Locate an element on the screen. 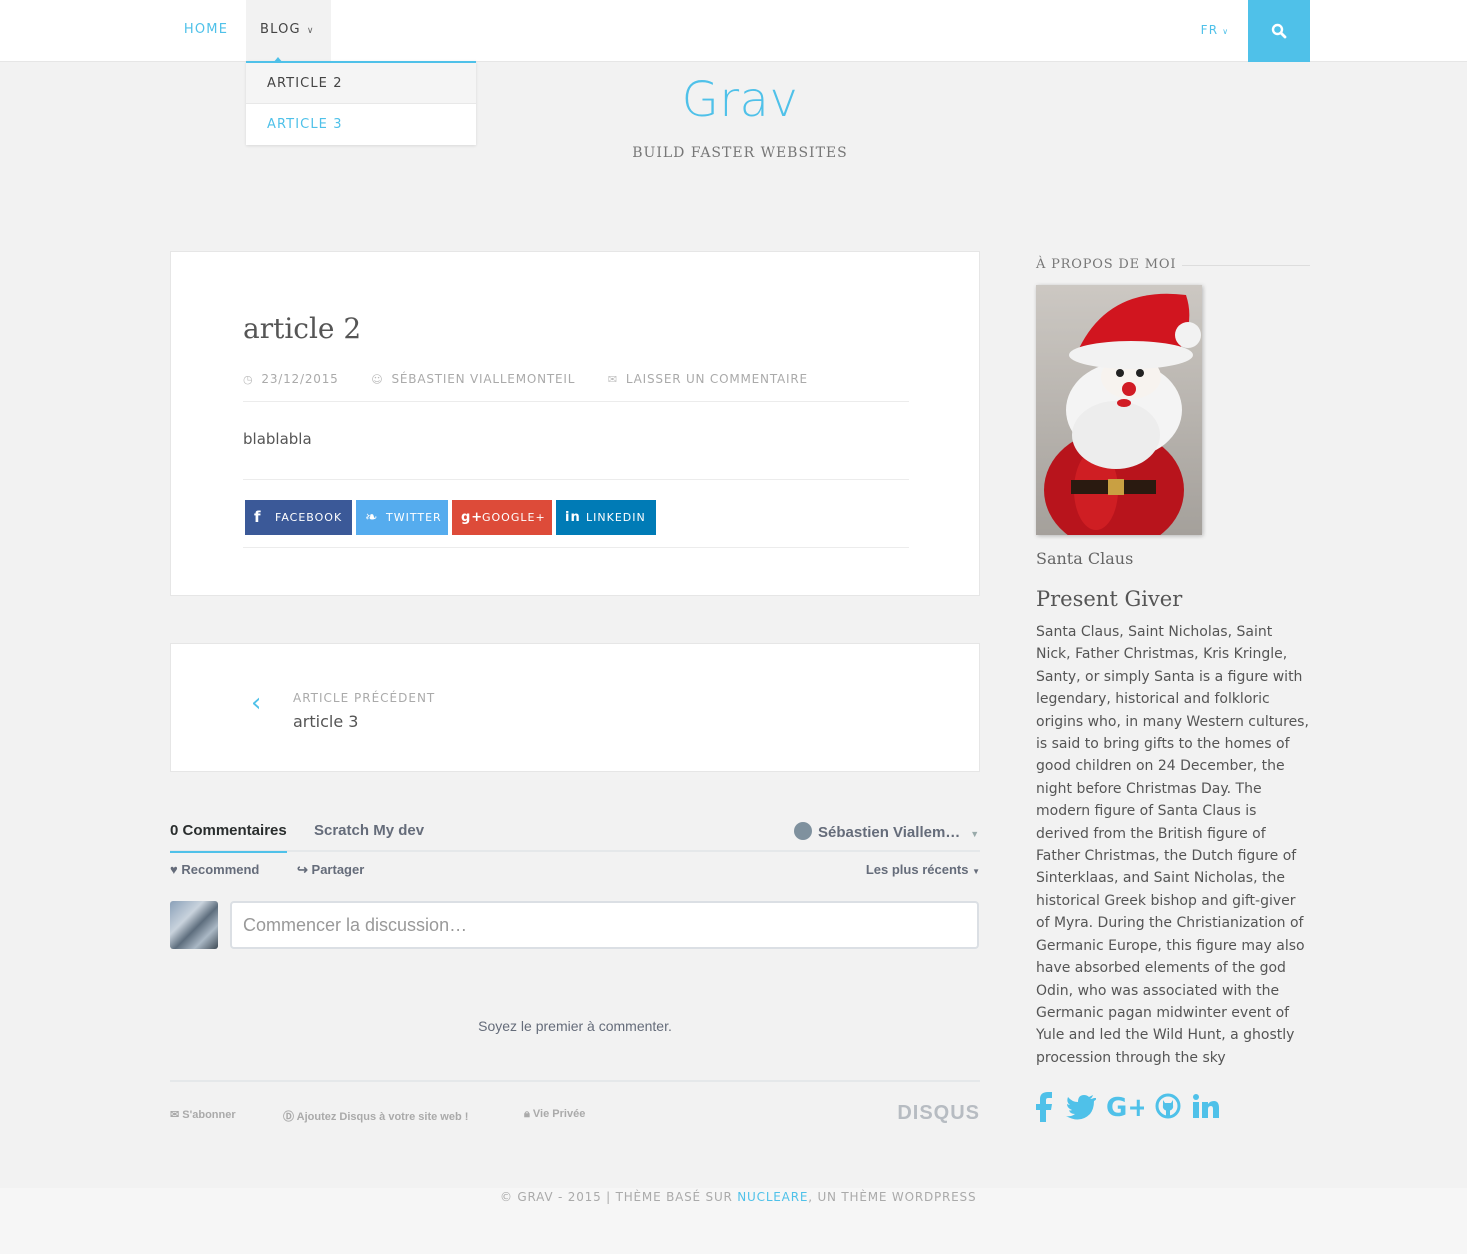 Image resolution: width=1467 pixels, height=1254 pixels. empty-comments-message: Soyez le premier à commenter. is located at coordinates (575, 1026).